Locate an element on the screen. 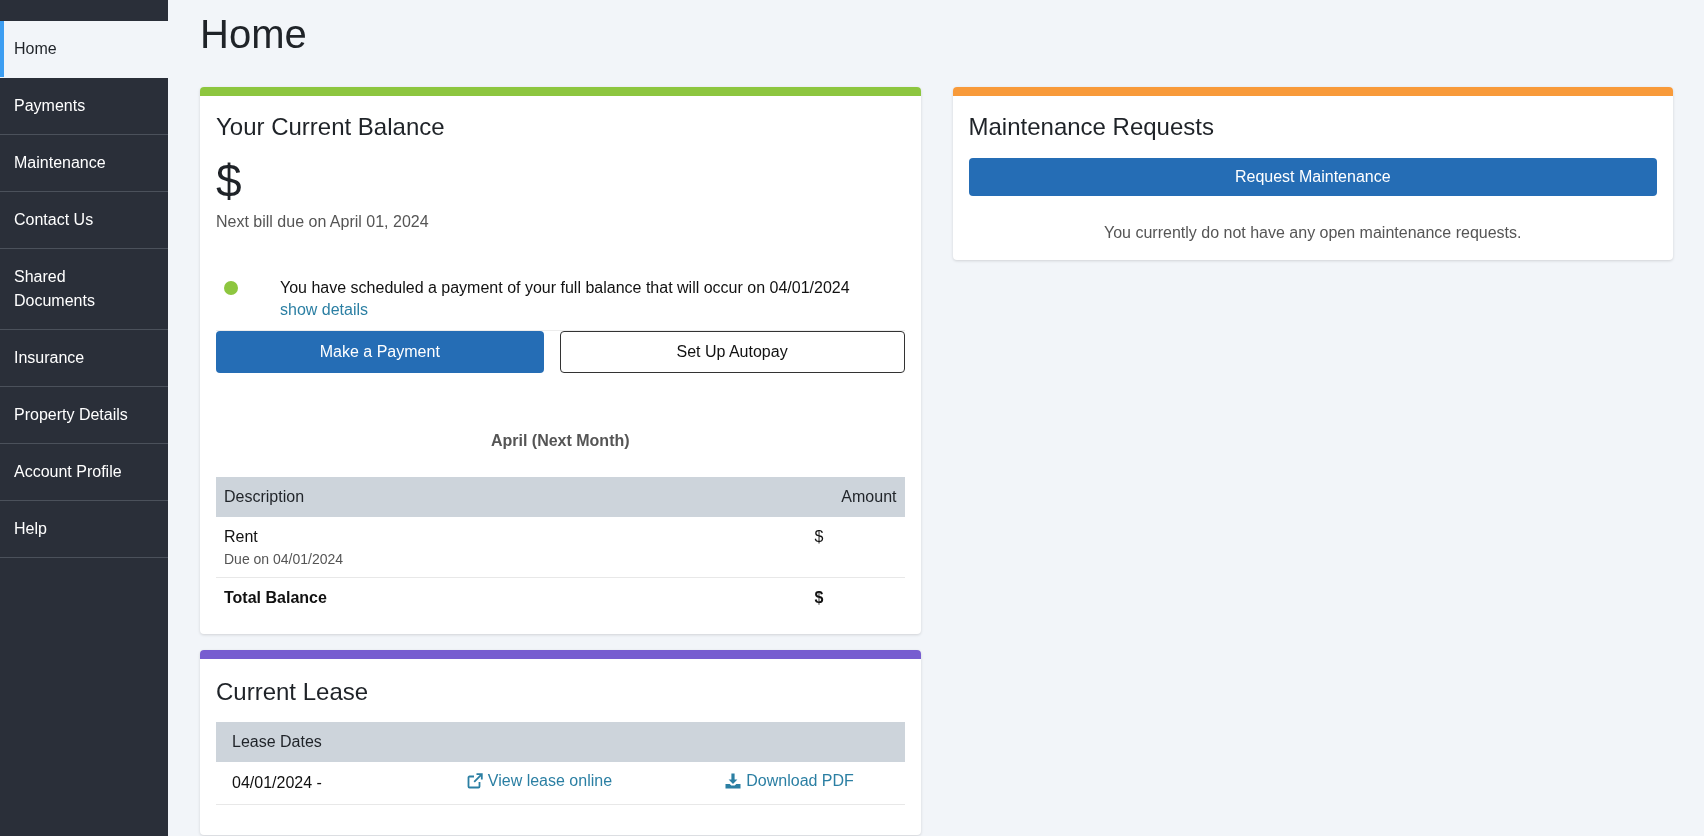 The width and height of the screenshot is (1704, 836). column-header: Amount is located at coordinates (868, 497).